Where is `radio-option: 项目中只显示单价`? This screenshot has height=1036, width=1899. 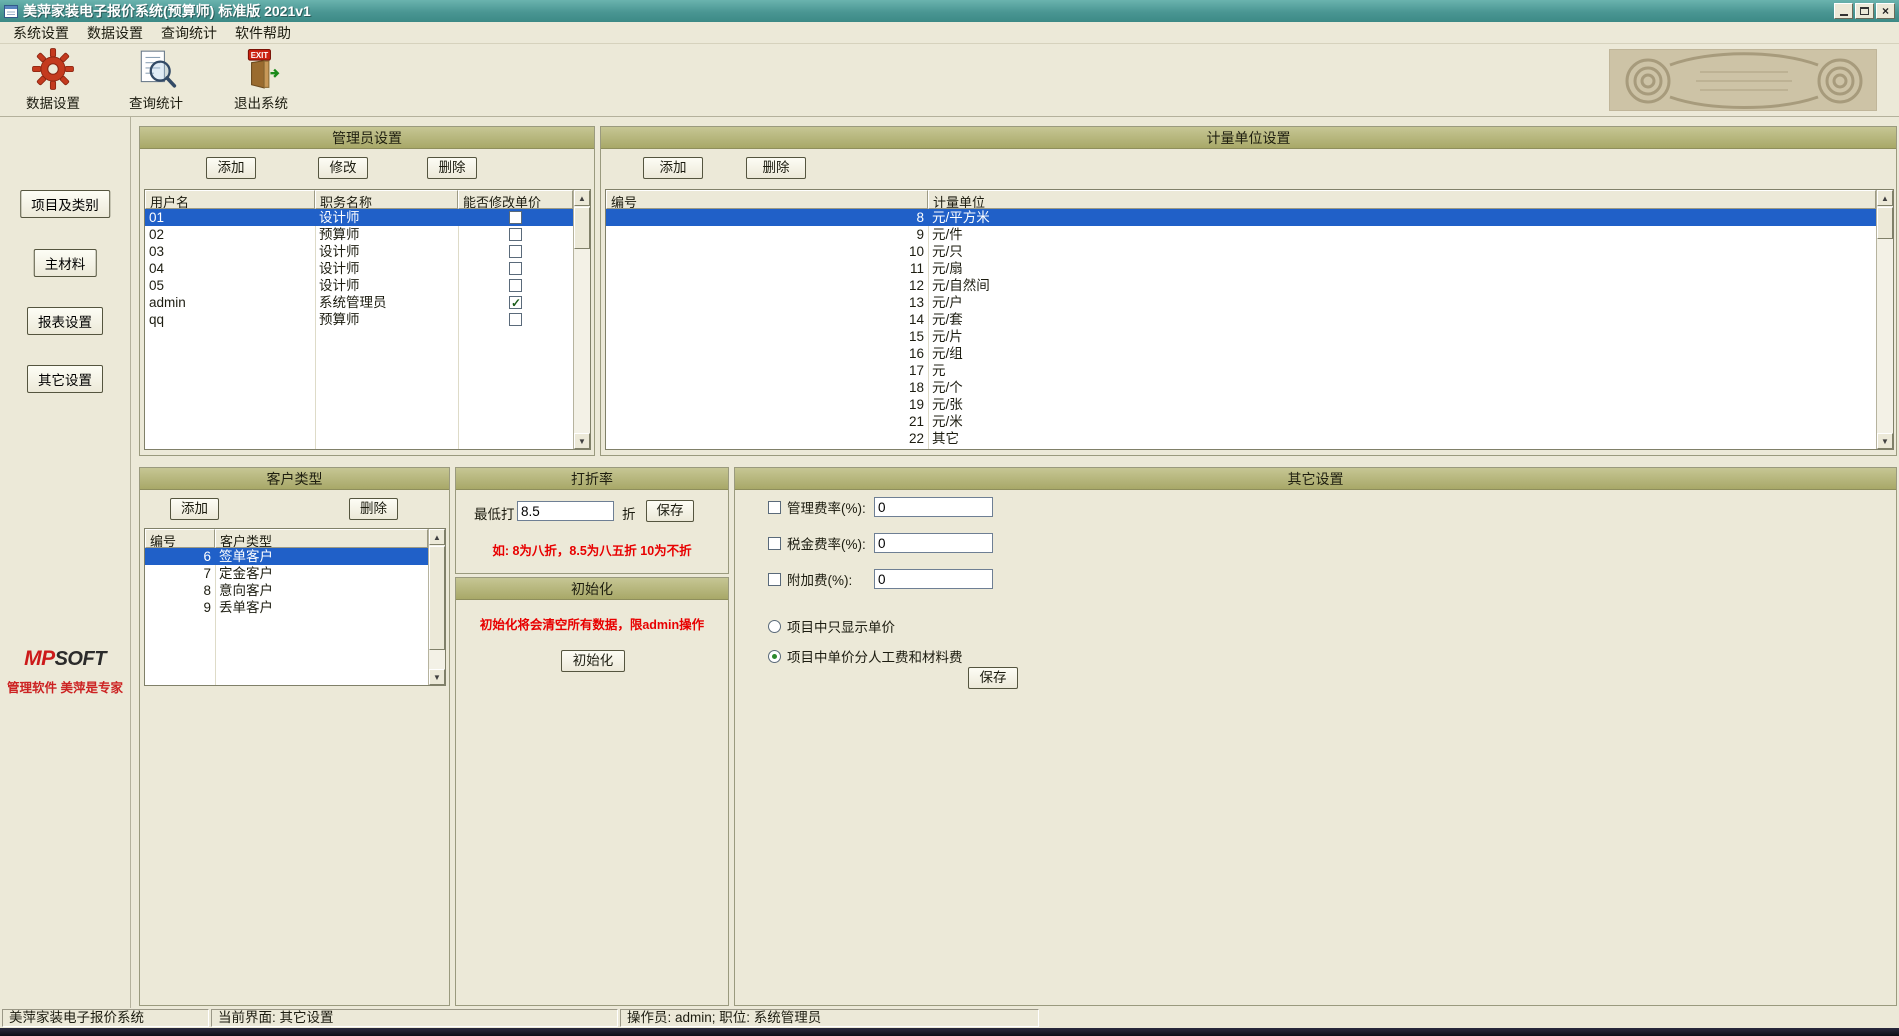 radio-option: 项目中只显示单价 is located at coordinates (865, 626).